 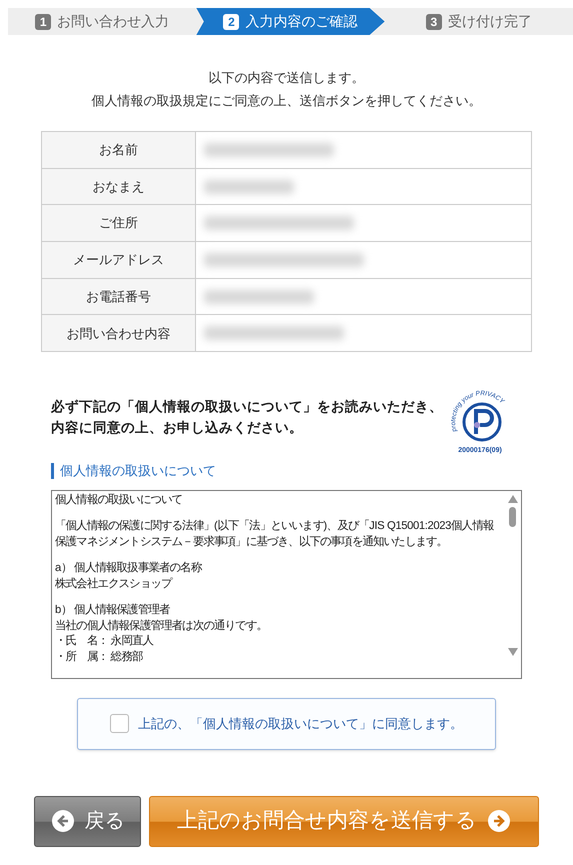 I want to click on policy-text: 株式会社エクスショップ, so click(x=114, y=584).